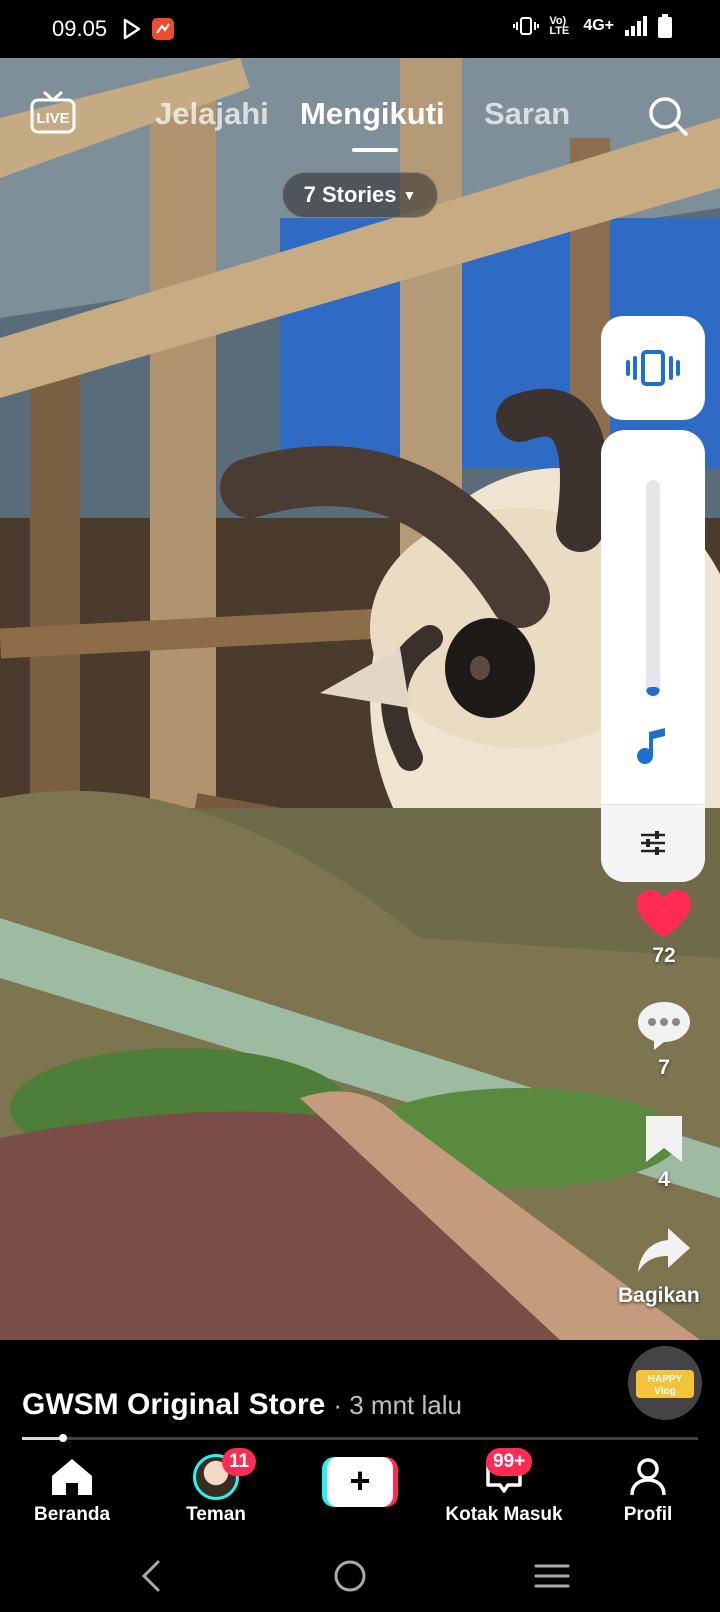  I want to click on post-caption: GWSM Original Store · 3 mnt lalu, so click(242, 1405).